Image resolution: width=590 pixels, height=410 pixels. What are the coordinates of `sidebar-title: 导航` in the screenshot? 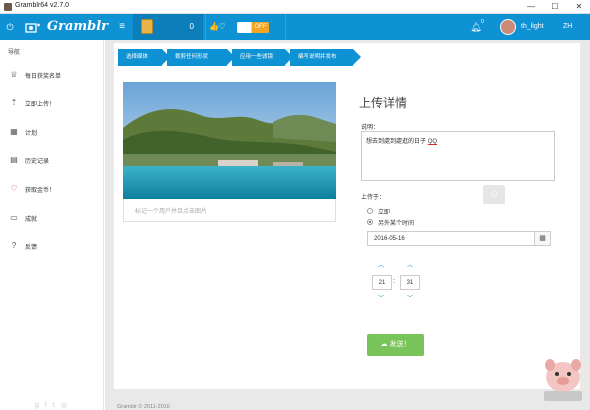 It's located at (14, 53).